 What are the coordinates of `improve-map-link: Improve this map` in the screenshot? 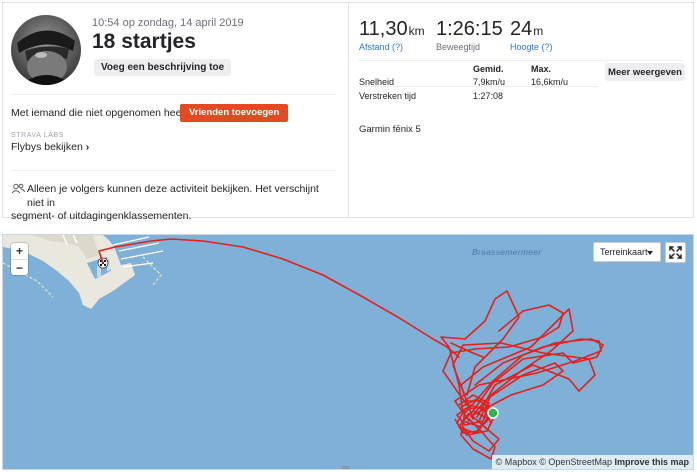 It's located at (651, 462).